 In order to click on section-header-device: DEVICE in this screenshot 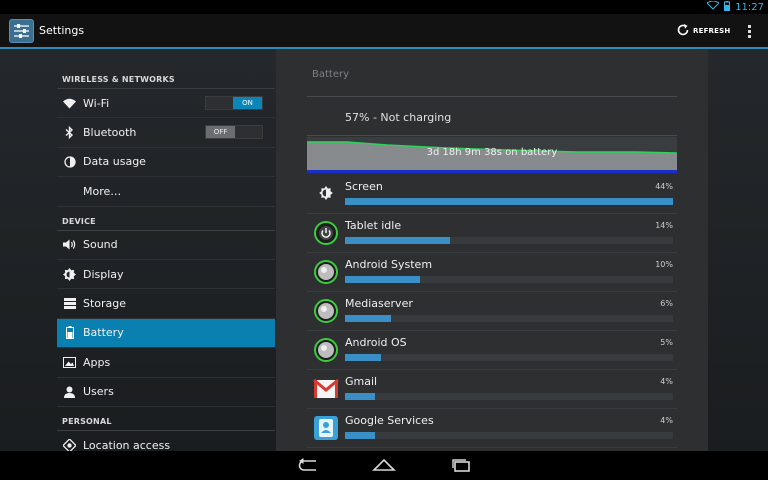, I will do `click(166, 219)`.